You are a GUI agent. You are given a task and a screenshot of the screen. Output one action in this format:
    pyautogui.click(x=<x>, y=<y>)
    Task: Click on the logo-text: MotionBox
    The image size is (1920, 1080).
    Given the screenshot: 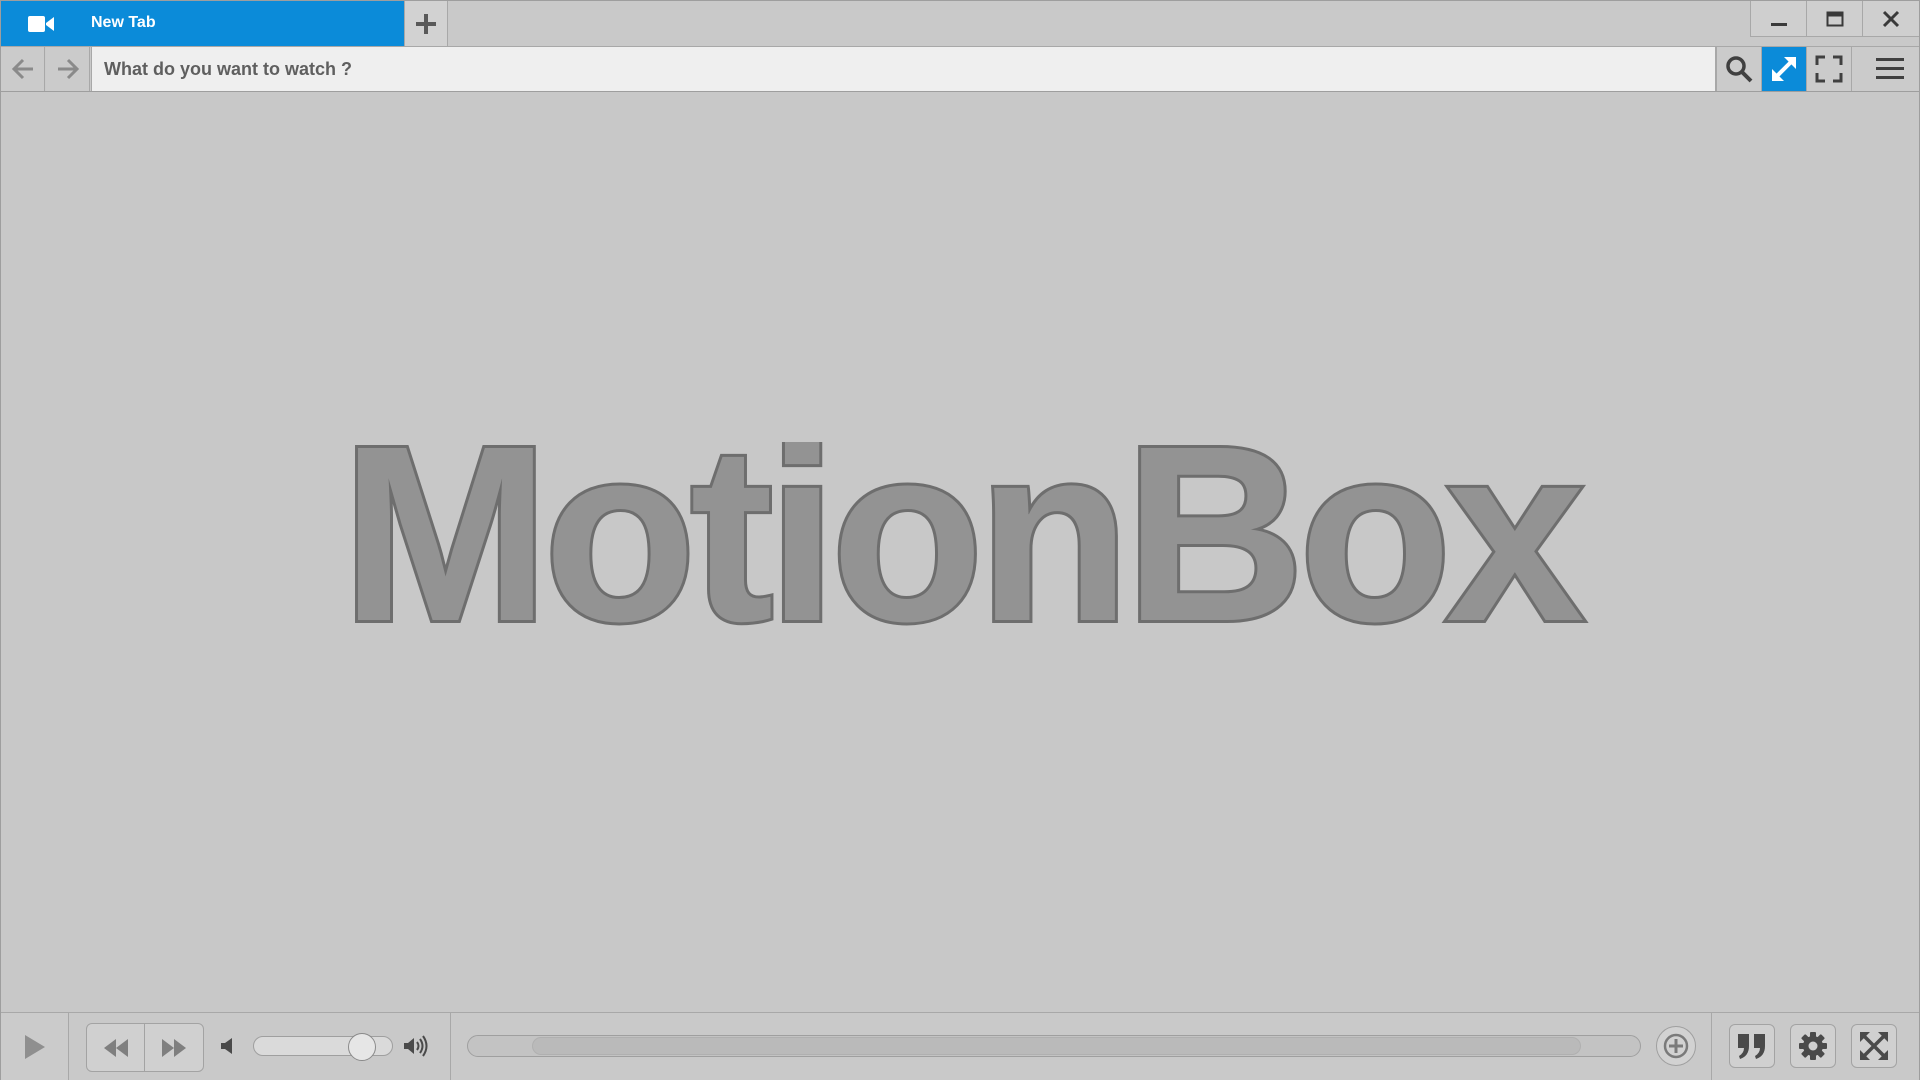 What is the action you would take?
    pyautogui.click(x=962, y=542)
    